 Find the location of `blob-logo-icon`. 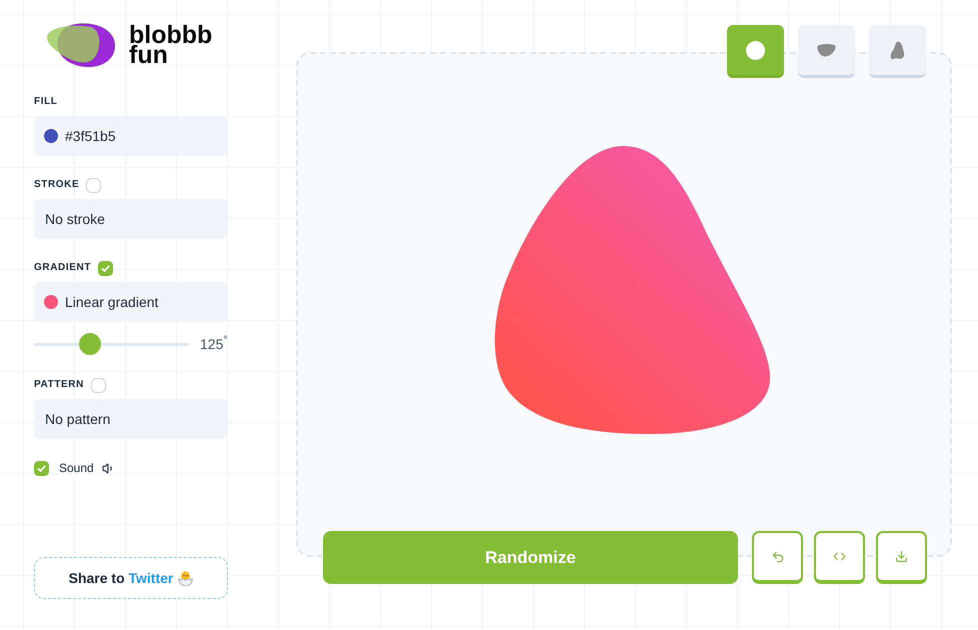

blob-logo-icon is located at coordinates (81, 45).